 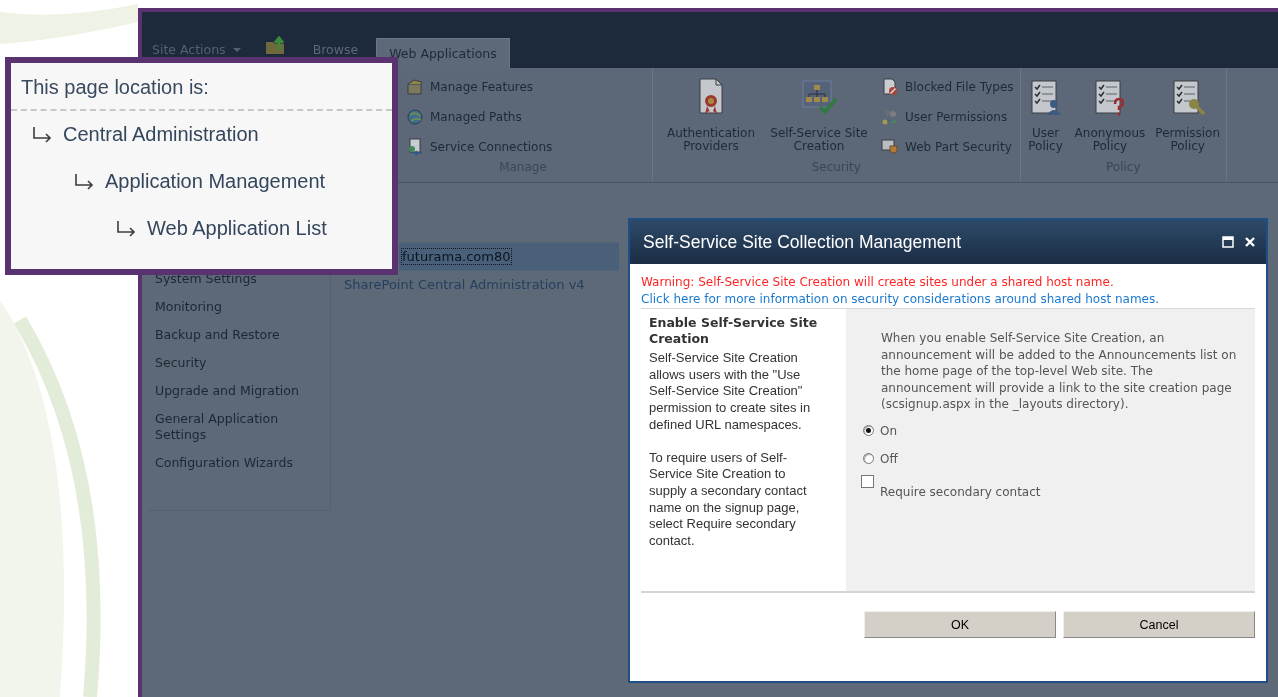 I want to click on list-row: futurama.com80, so click(x=509, y=256).